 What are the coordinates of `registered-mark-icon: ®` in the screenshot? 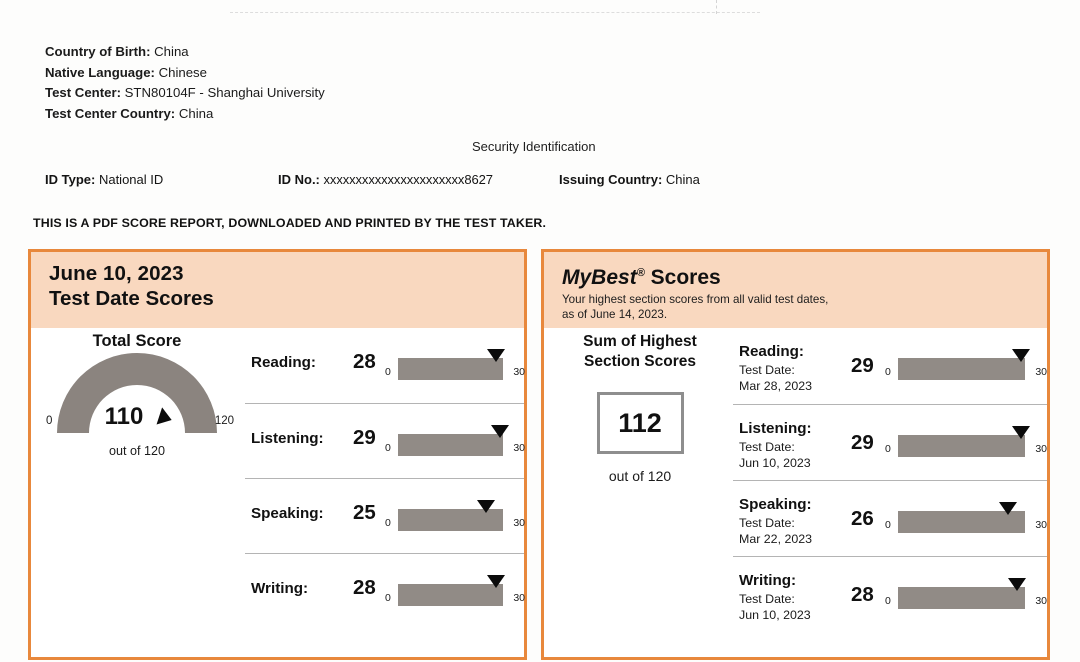 It's located at (640, 273).